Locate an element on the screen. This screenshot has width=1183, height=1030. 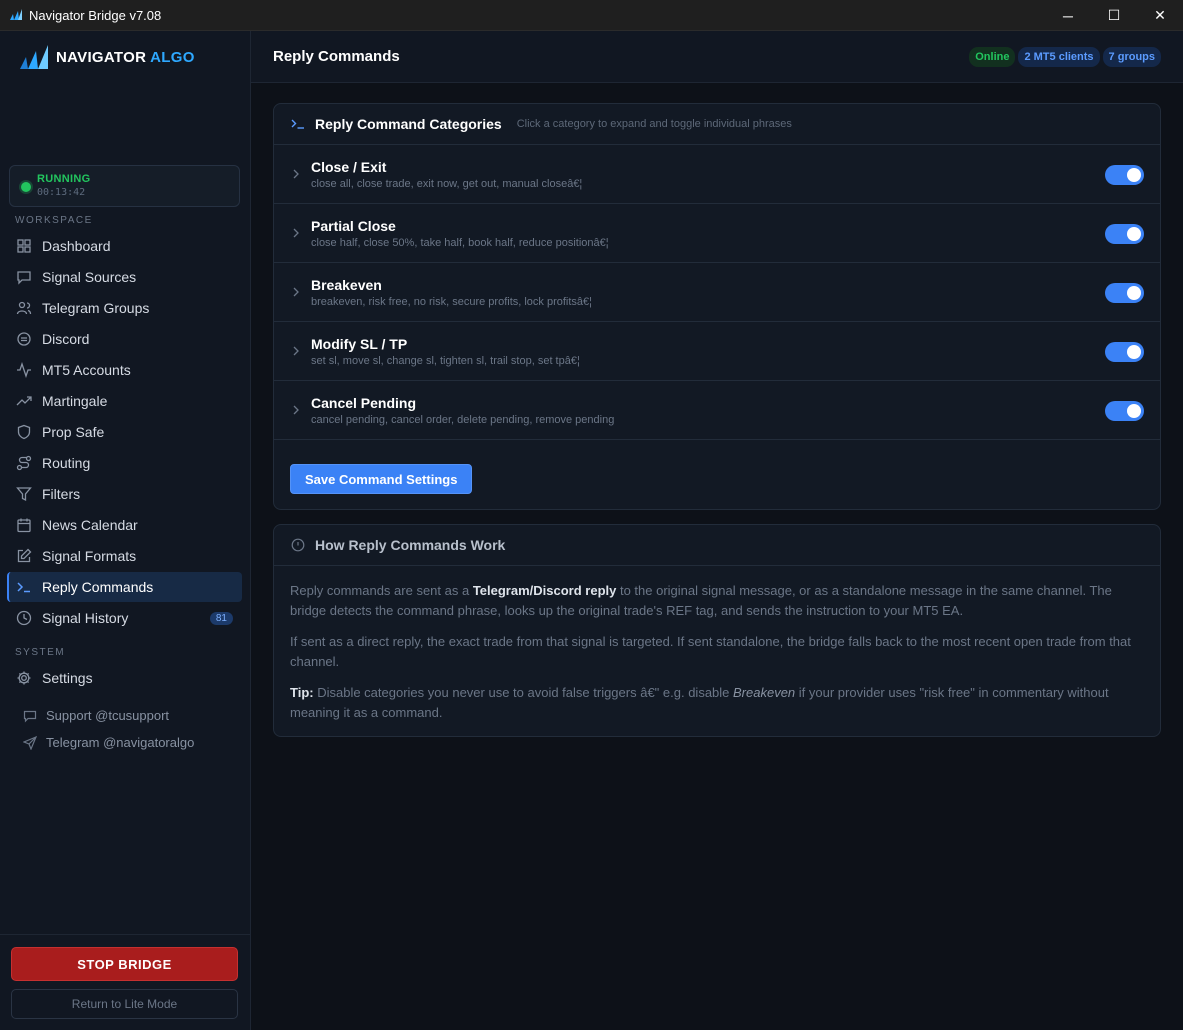
lite-mode-button: Return to Lite Mode is located at coordinates (124, 1004).